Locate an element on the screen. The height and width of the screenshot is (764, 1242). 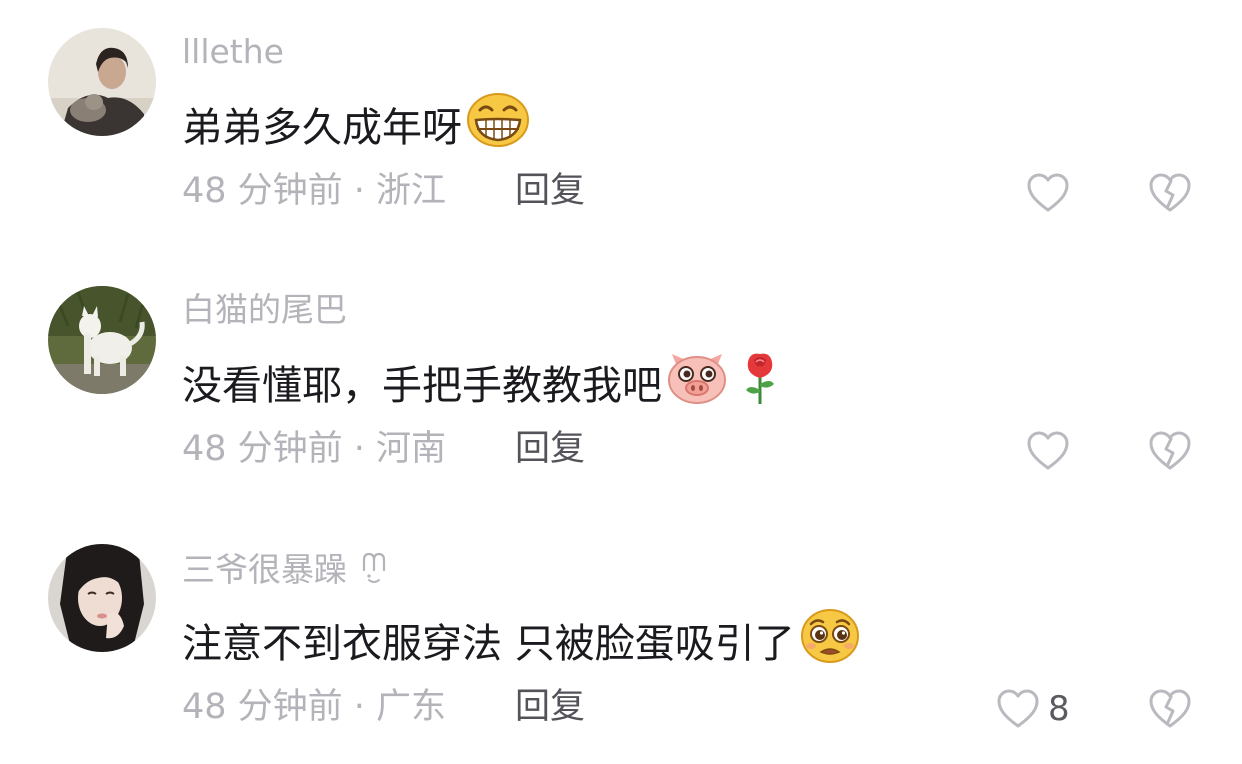
comment-username: lllethe is located at coordinates (233, 52).